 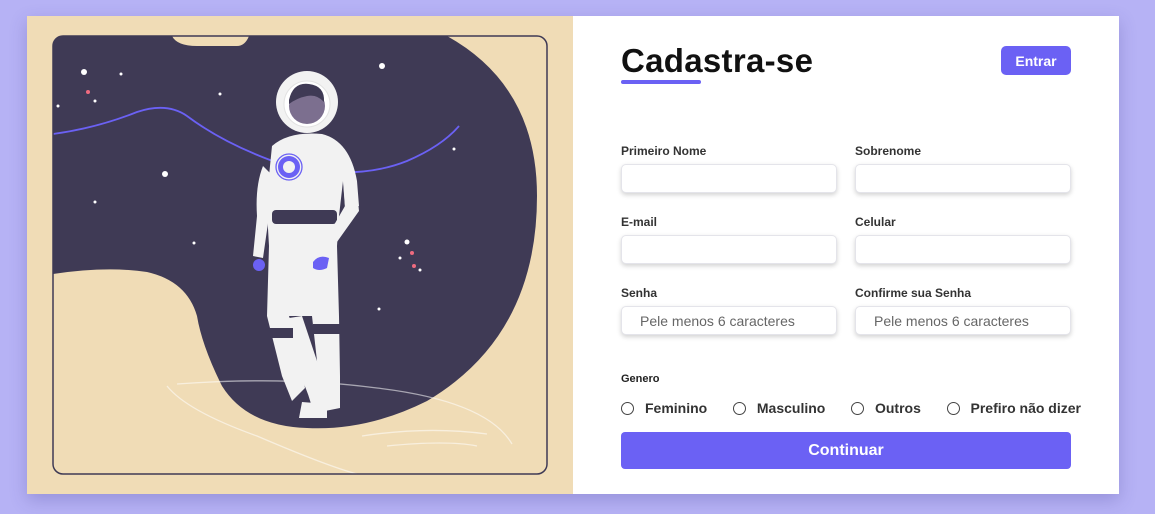 What do you see at coordinates (729, 320) in the screenshot?
I see `password-input` at bounding box center [729, 320].